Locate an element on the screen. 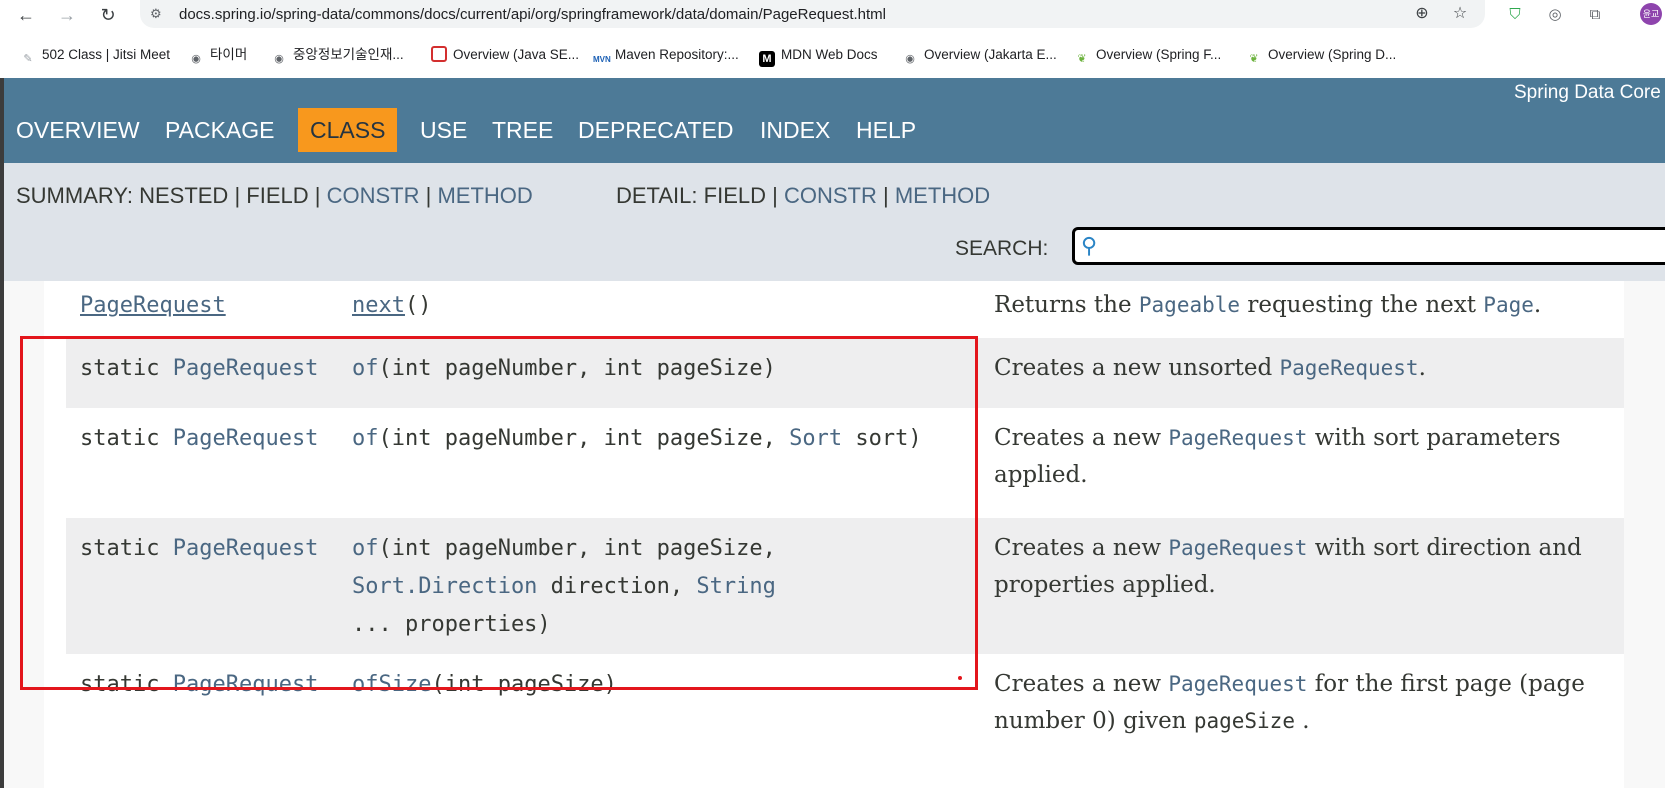  detail-links: DETAIL: FIELD | CONSTR | METHOD is located at coordinates (803, 195).